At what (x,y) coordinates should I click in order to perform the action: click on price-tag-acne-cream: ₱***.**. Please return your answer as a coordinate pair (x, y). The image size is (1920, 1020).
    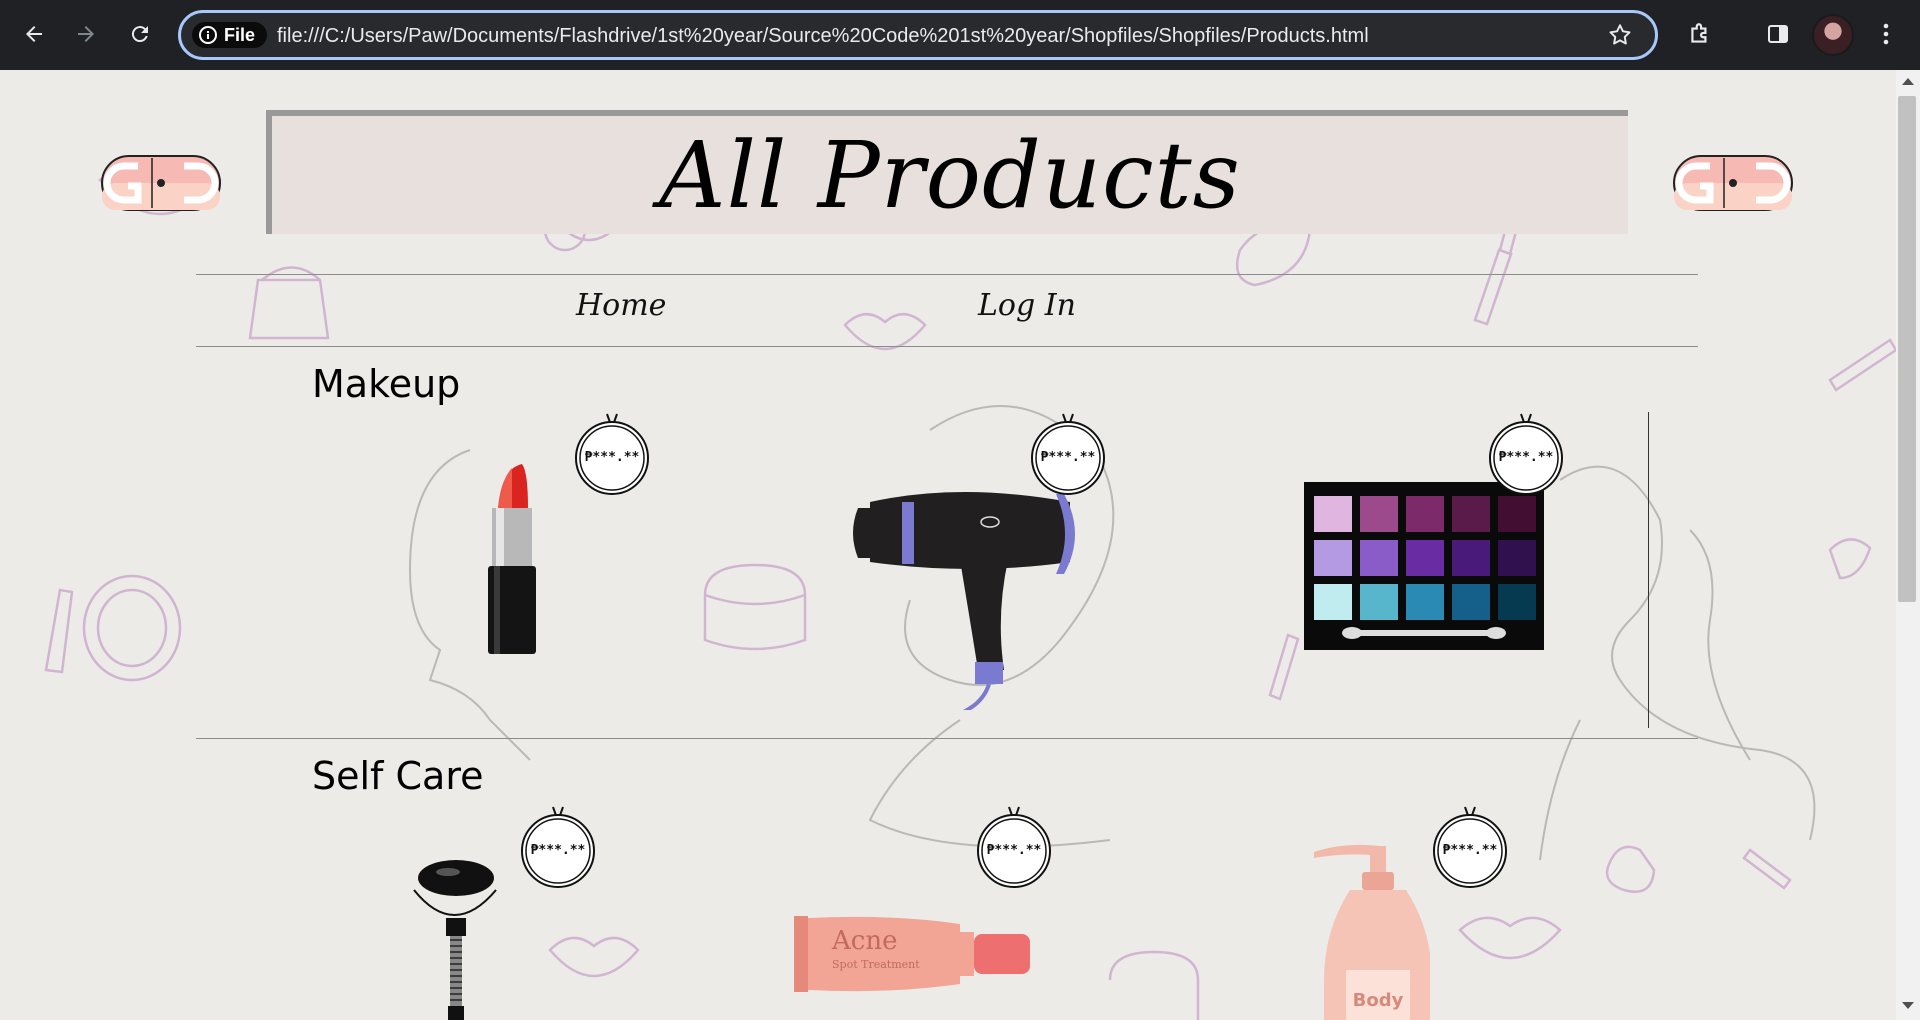
    Looking at the image, I should click on (1014, 848).